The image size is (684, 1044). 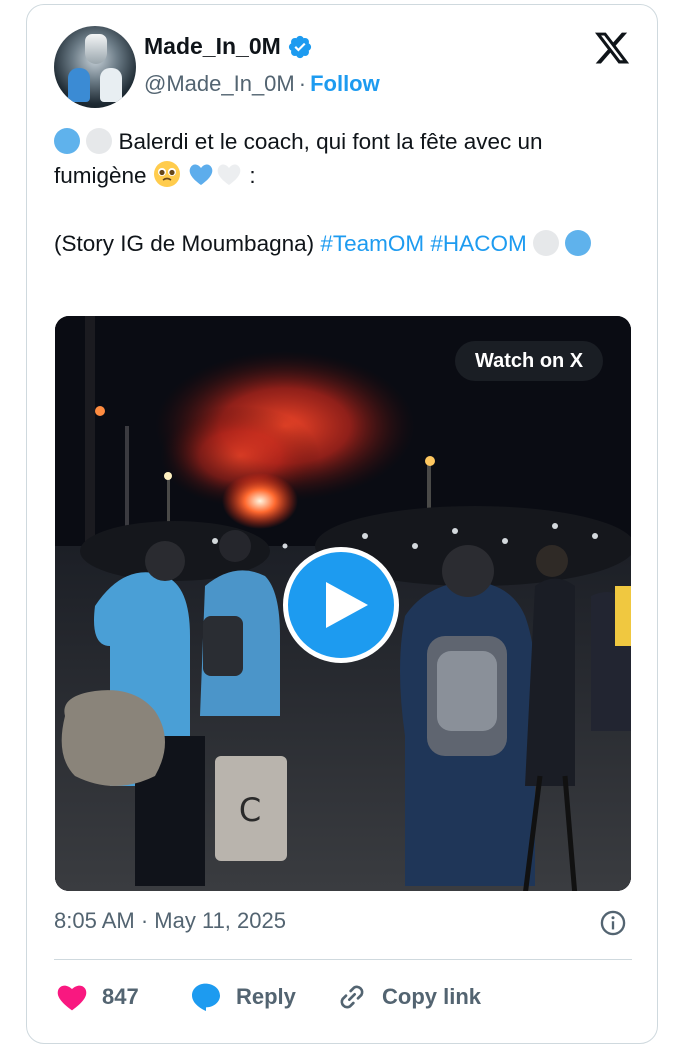 I want to click on watch-on-x-button: Watch on X, so click(x=529, y=361).